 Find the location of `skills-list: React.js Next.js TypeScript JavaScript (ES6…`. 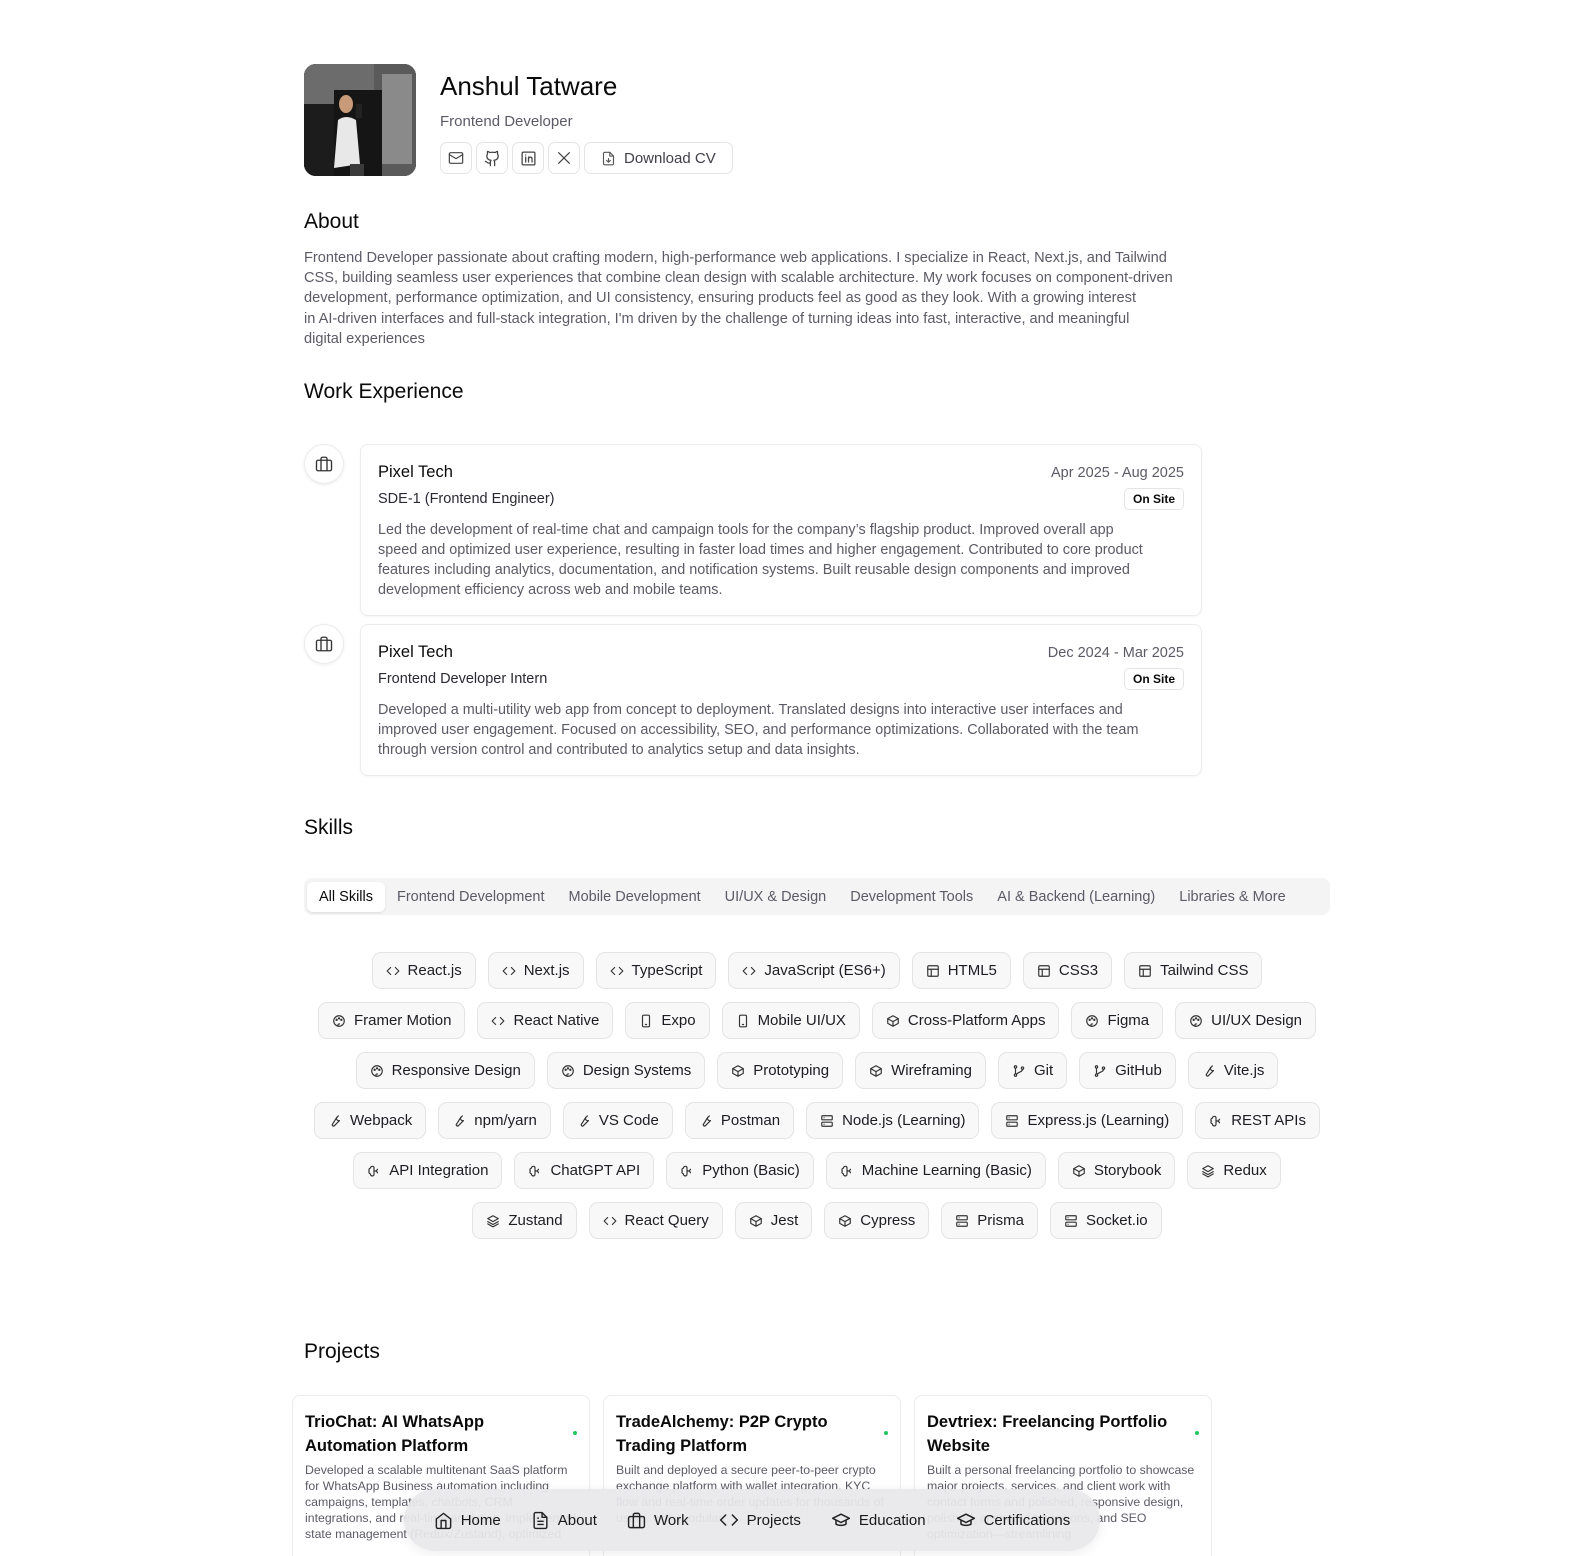

skills-list: React.js Next.js TypeScript JavaScript (ES6… is located at coordinates (817, 1095).